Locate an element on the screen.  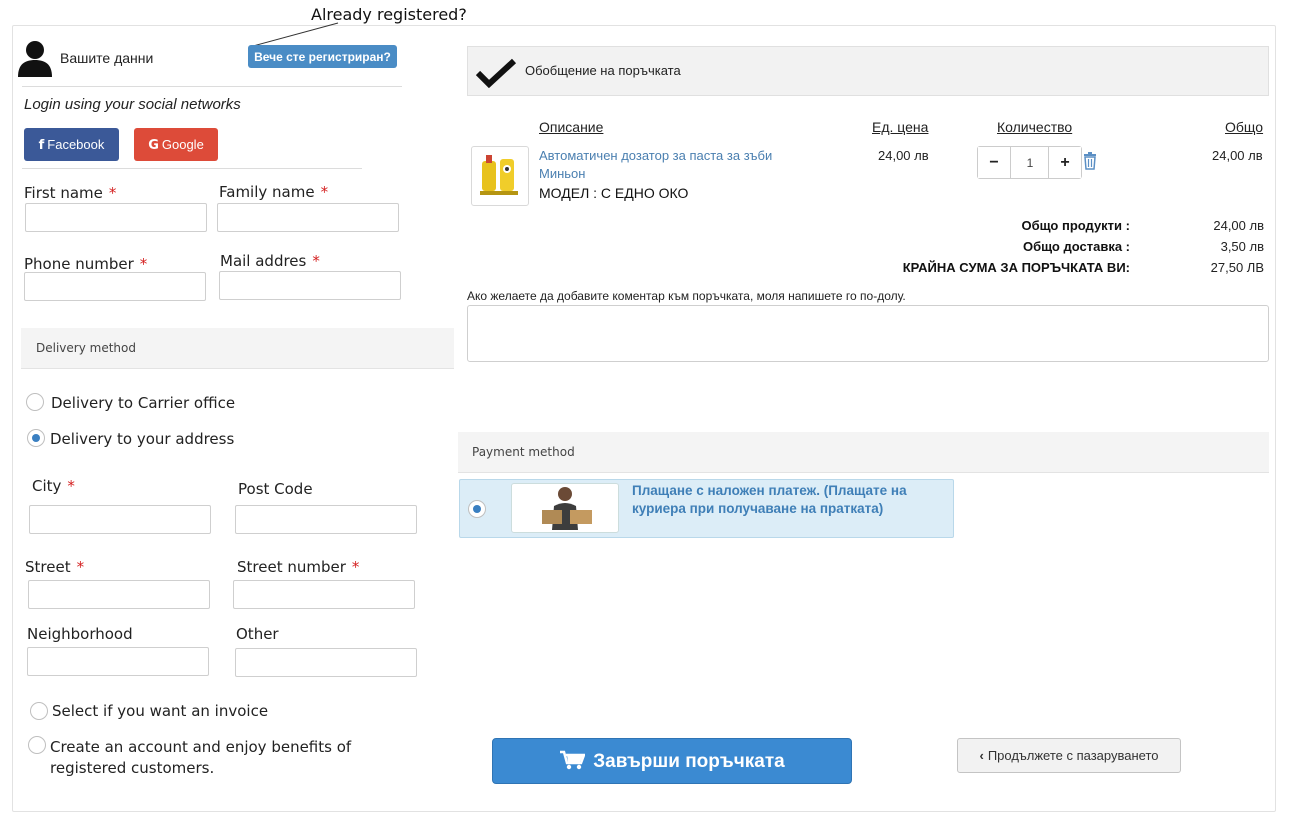
finish-order-label: Завърши поръчката is located at coordinates (689, 761).